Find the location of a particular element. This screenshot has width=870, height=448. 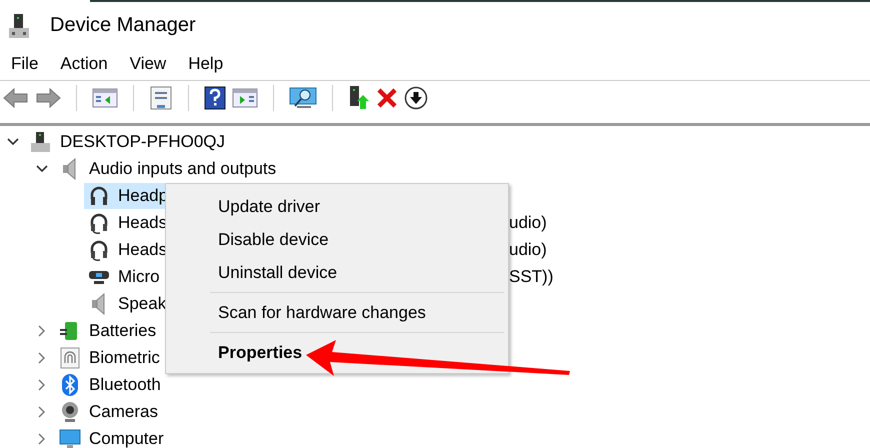

back-icon is located at coordinates (16, 98).